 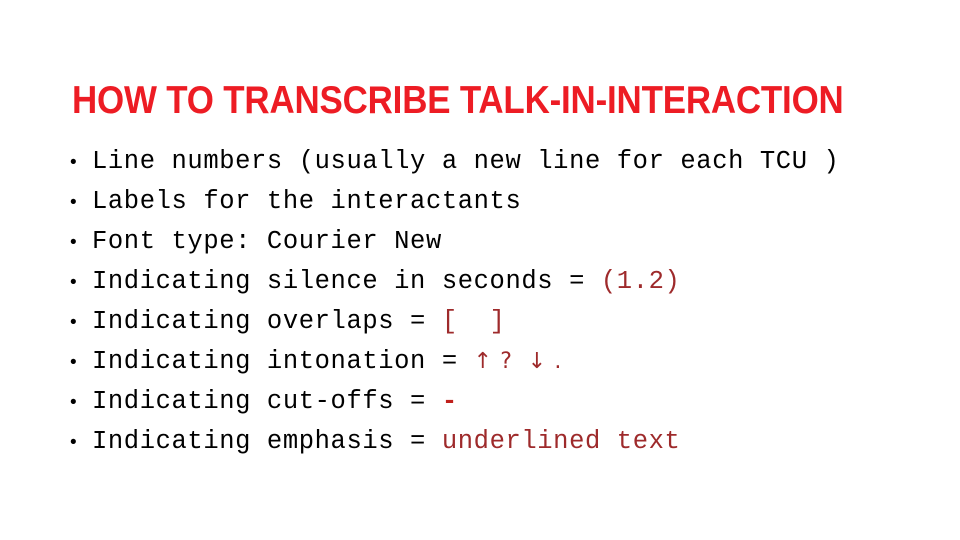 What do you see at coordinates (346, 281) in the screenshot?
I see `text-segment-plain: Indicating silence in seconds =` at bounding box center [346, 281].